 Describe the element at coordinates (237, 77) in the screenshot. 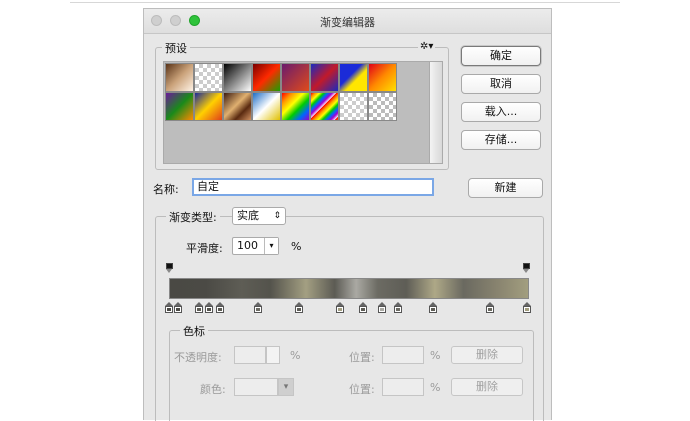

I see `preset-swatch-black-white` at that location.